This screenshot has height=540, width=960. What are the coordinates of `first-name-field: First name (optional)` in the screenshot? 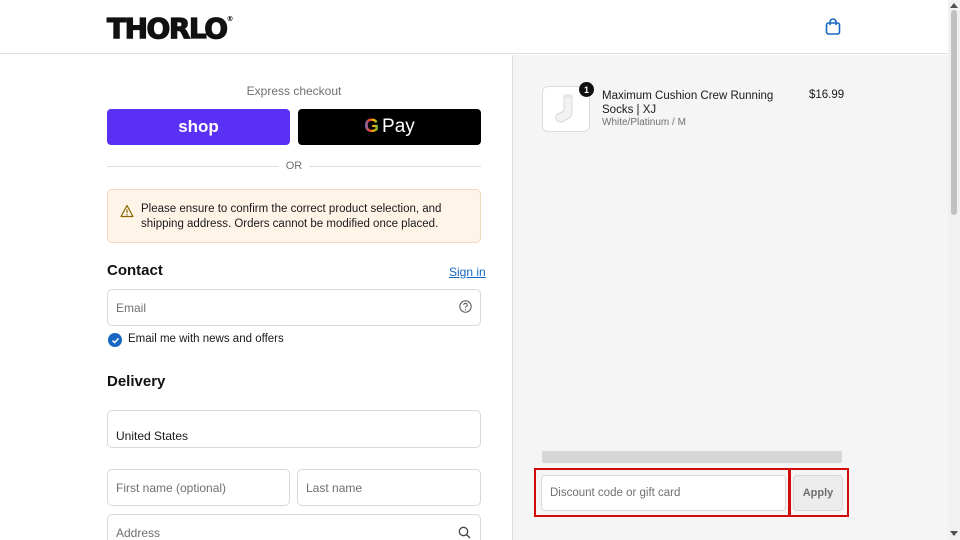 It's located at (198, 487).